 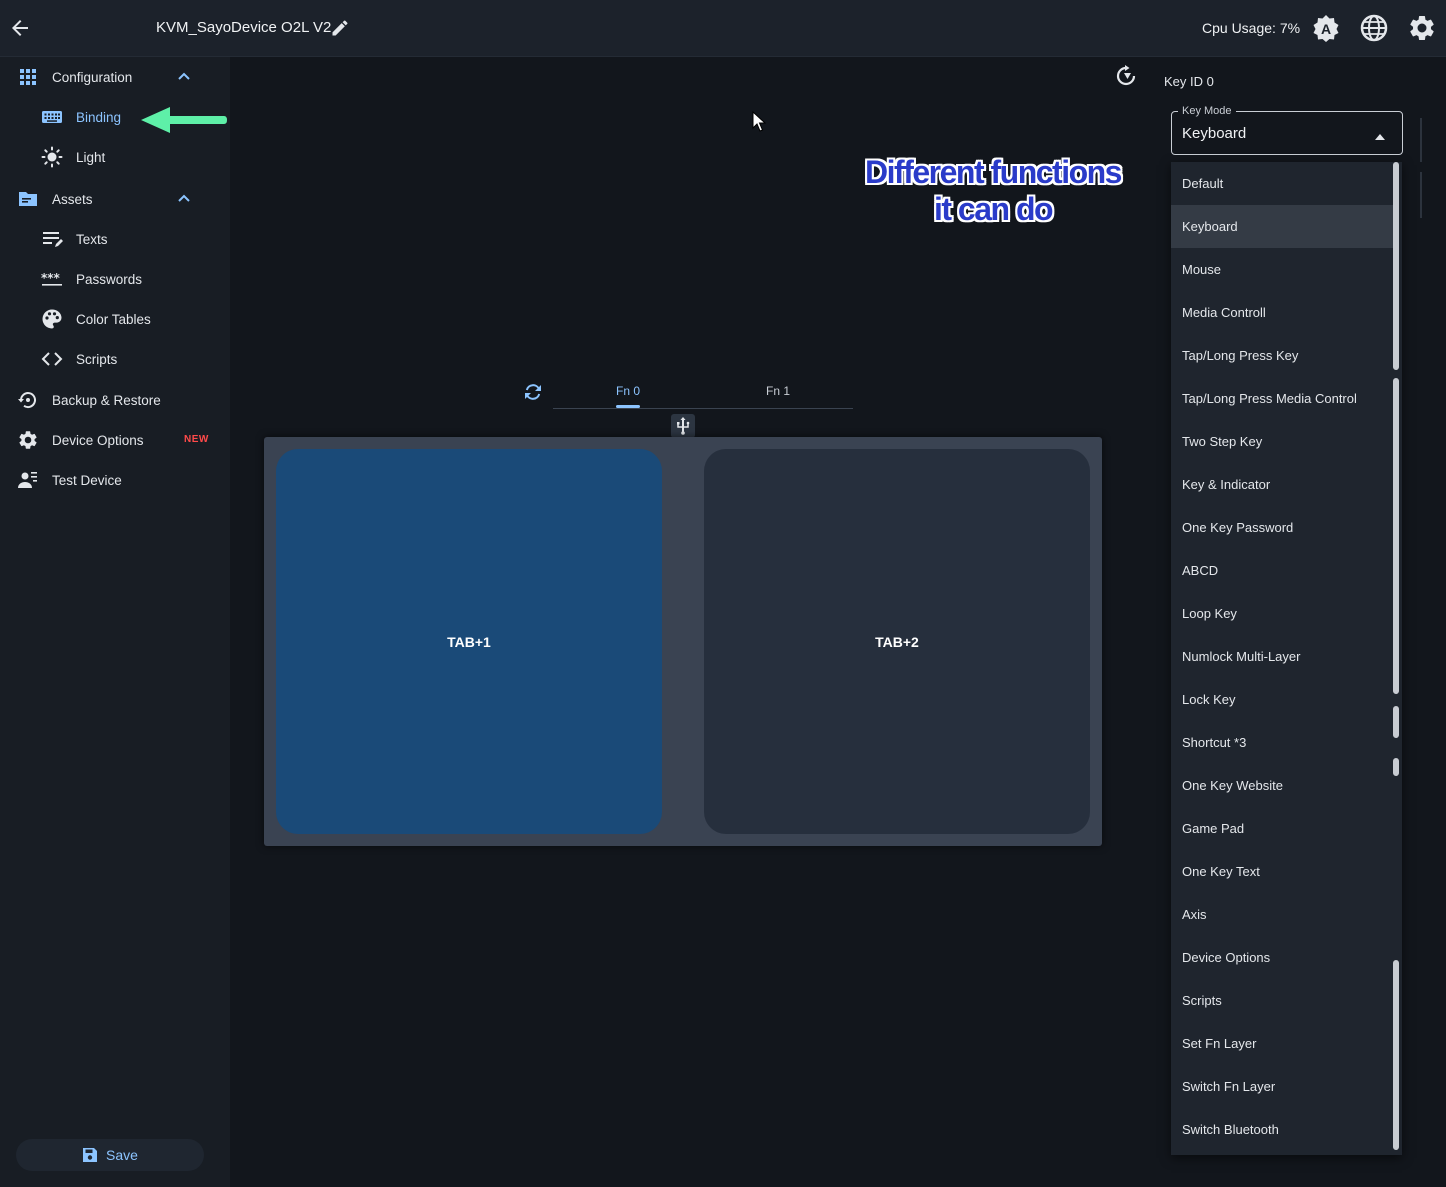 I want to click on nav-texts-label: Texts, so click(x=92, y=239).